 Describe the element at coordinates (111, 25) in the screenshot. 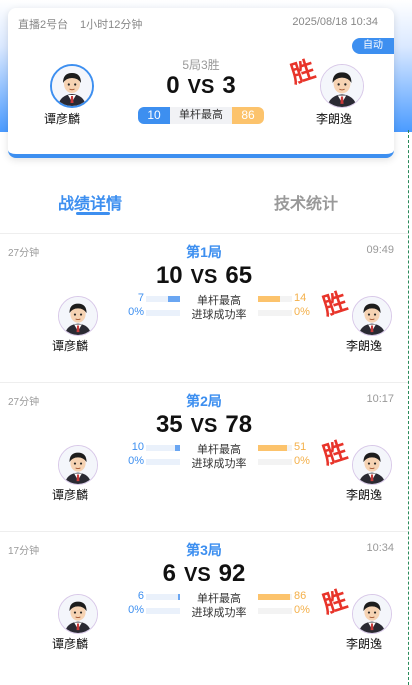

I see `match-duration: 1小时12分钟` at that location.